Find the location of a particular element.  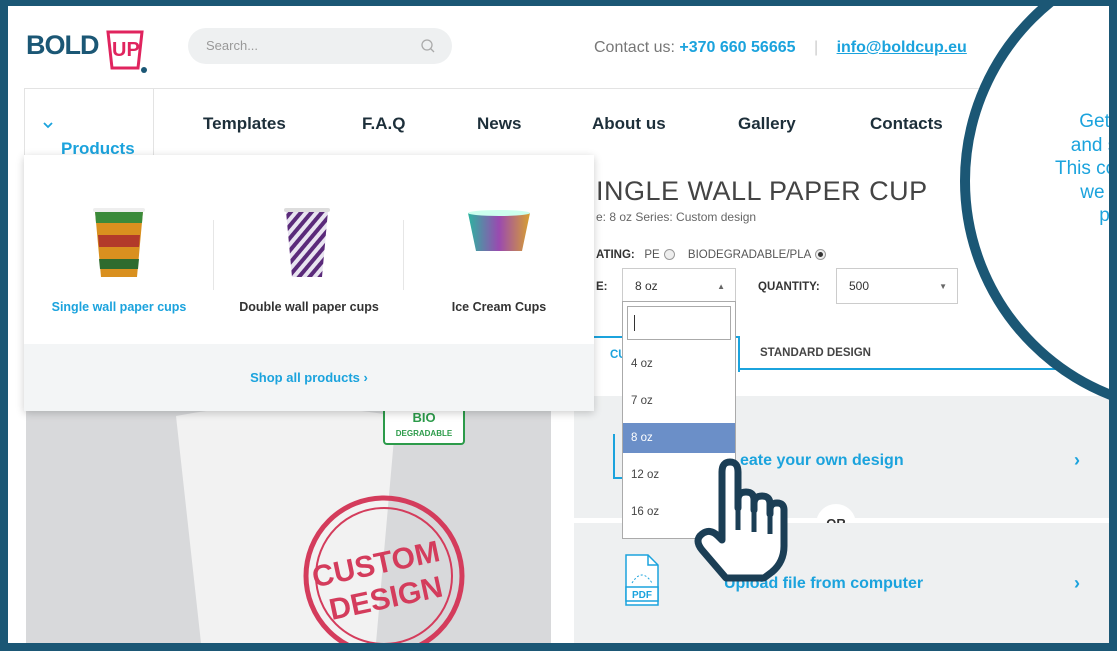

nav-item-about: About us is located at coordinates (629, 124).